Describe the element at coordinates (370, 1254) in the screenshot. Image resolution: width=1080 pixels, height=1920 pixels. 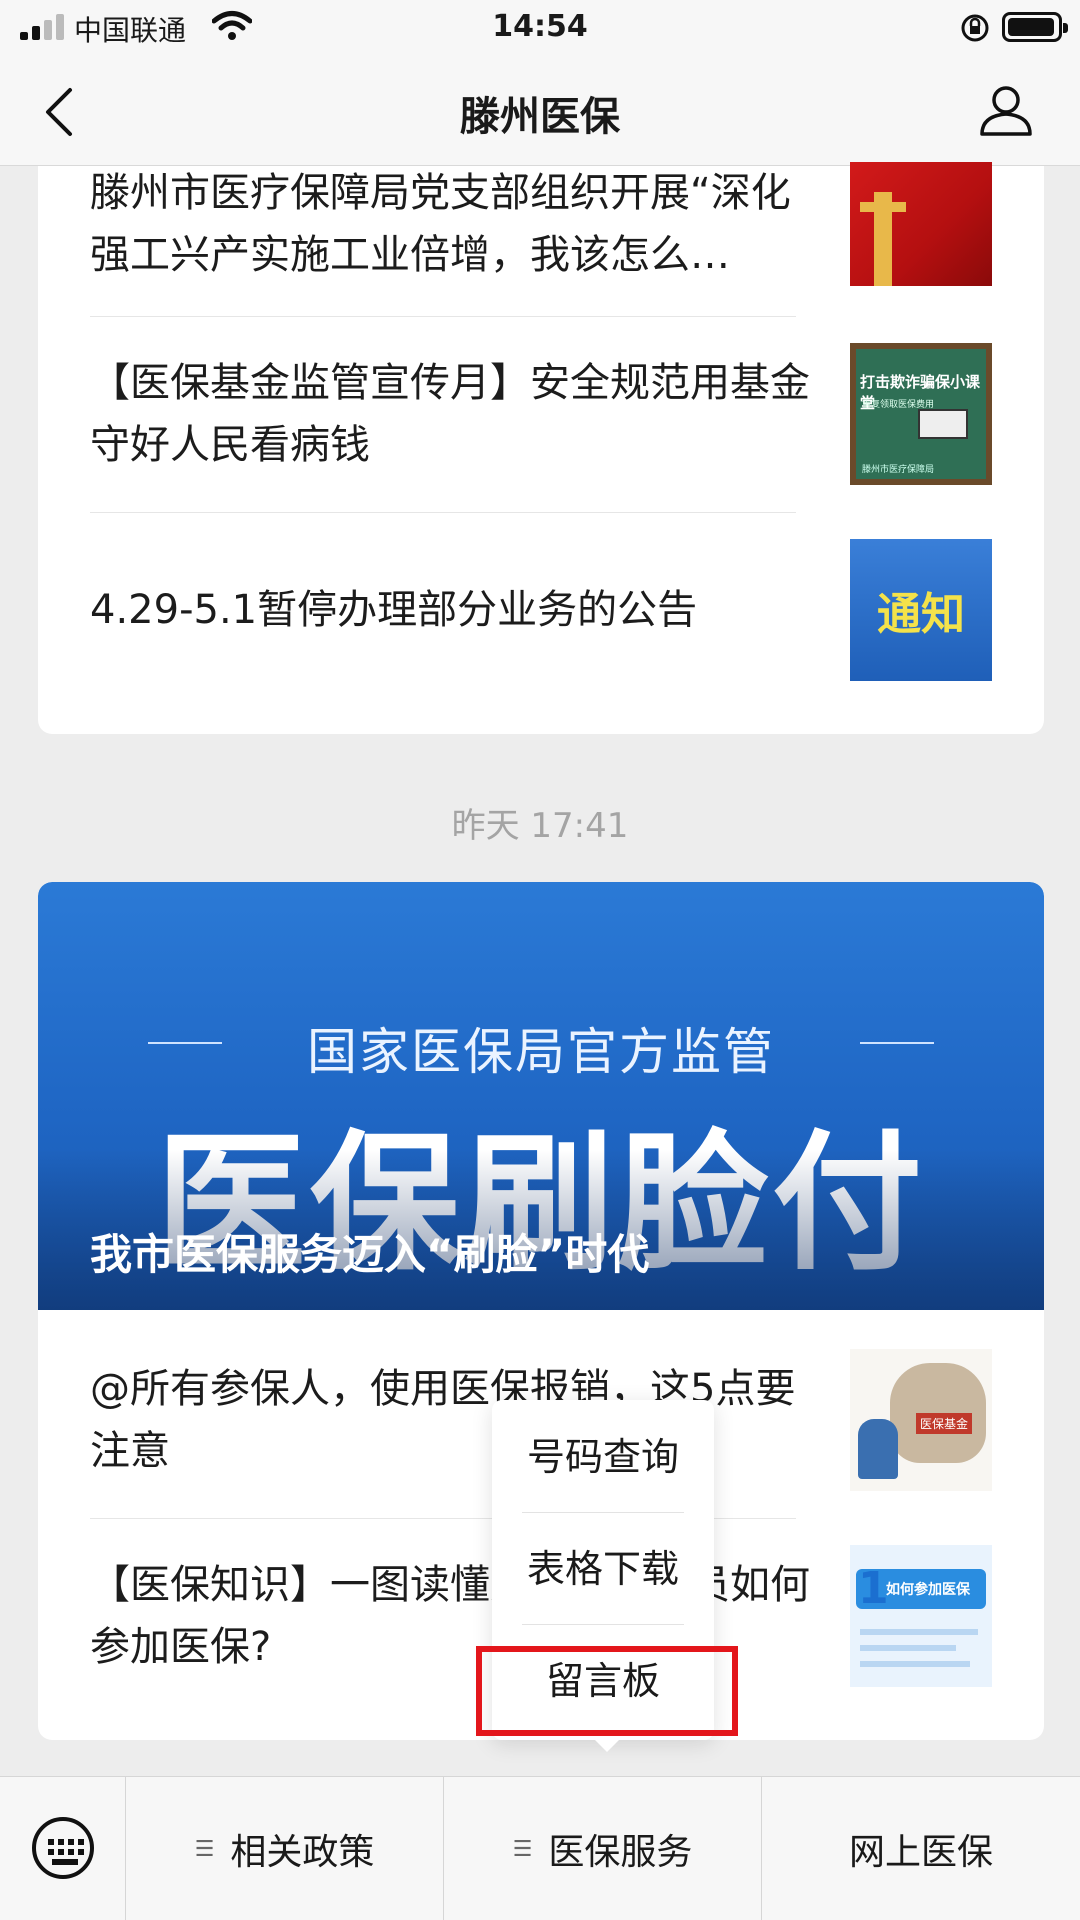
I see `banner-caption: 我市医保服务迈入“刷脸”时代` at that location.